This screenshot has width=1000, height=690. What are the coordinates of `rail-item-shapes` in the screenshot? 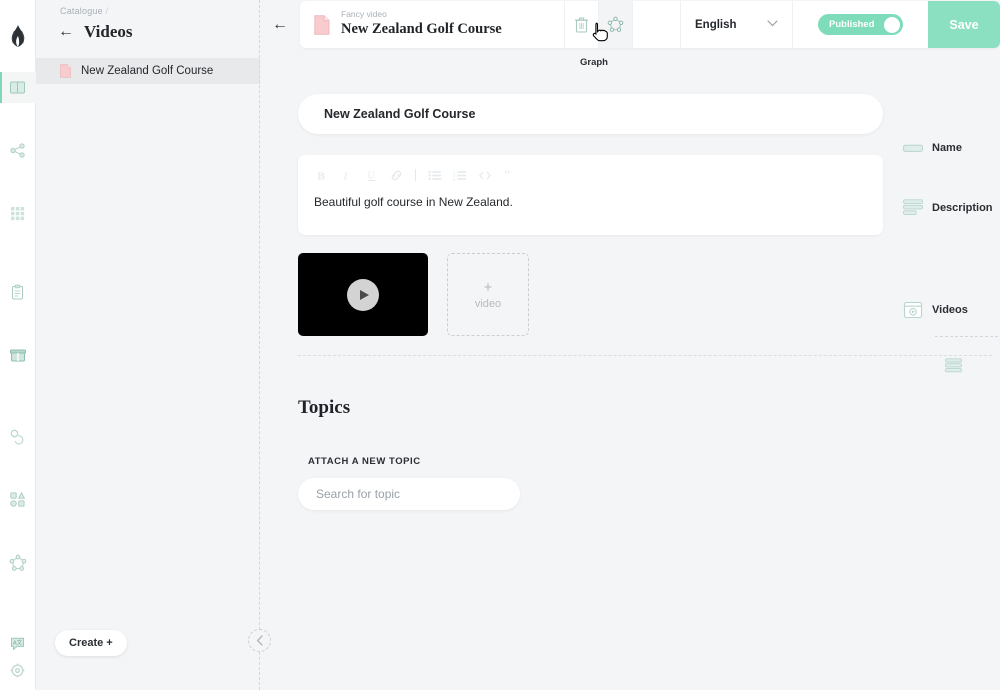 It's located at (18, 499).